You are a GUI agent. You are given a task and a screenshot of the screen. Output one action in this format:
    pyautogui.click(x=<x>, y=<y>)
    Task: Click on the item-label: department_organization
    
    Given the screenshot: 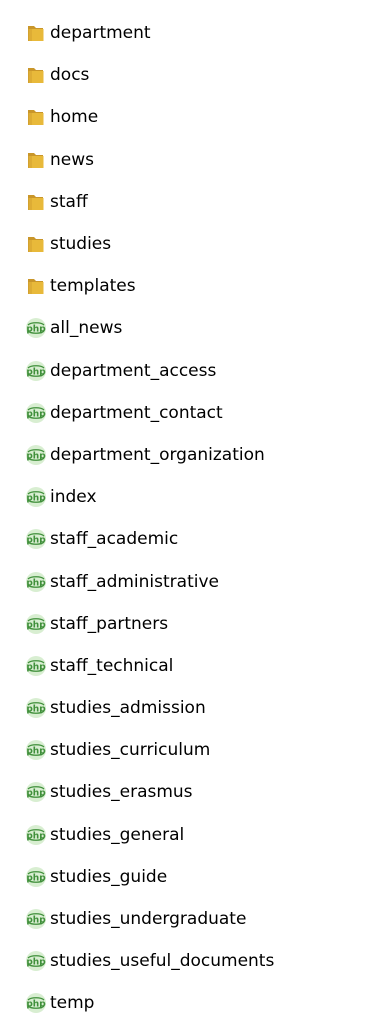 What is the action you would take?
    pyautogui.click(x=157, y=454)
    